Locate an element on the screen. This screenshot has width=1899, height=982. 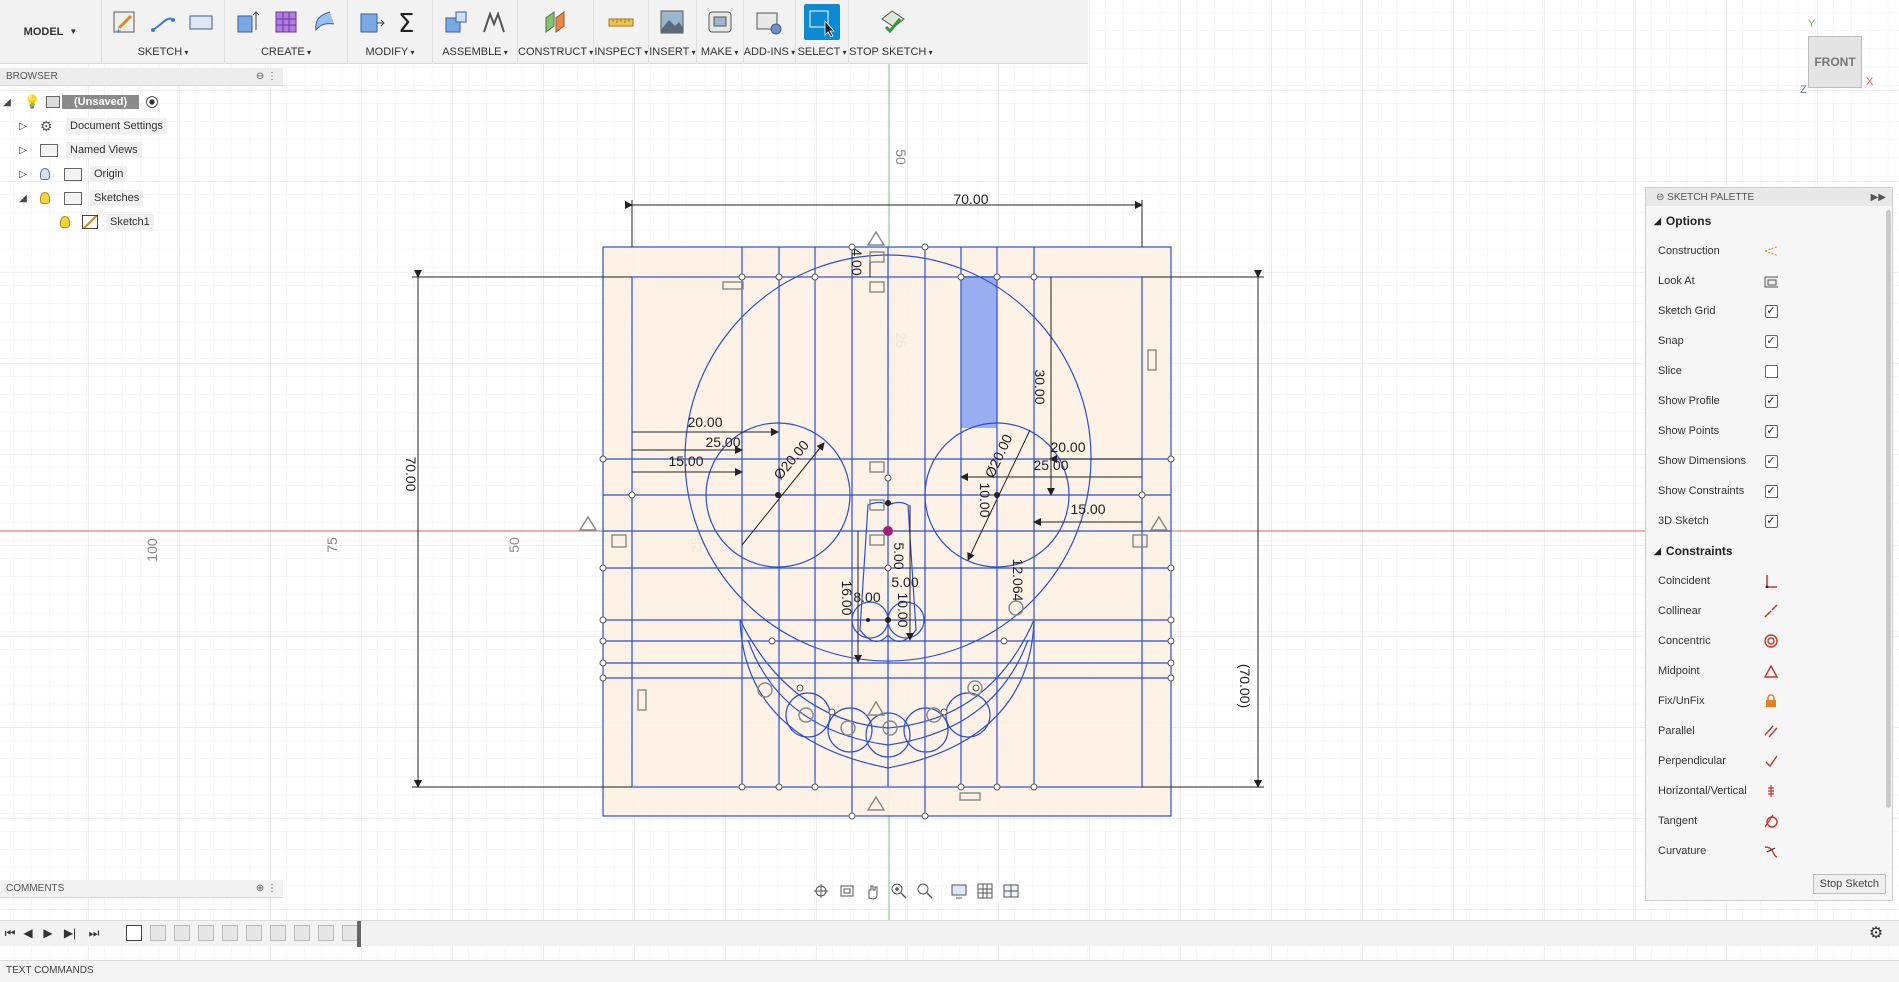
coincident-icon is located at coordinates (1771, 581).